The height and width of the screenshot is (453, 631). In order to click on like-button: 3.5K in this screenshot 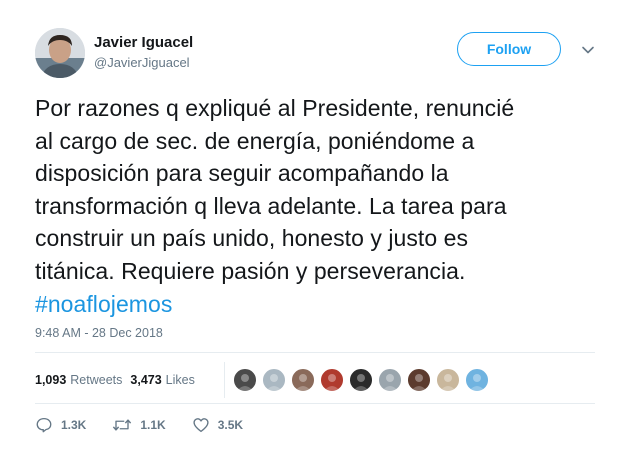, I will do `click(217, 425)`.